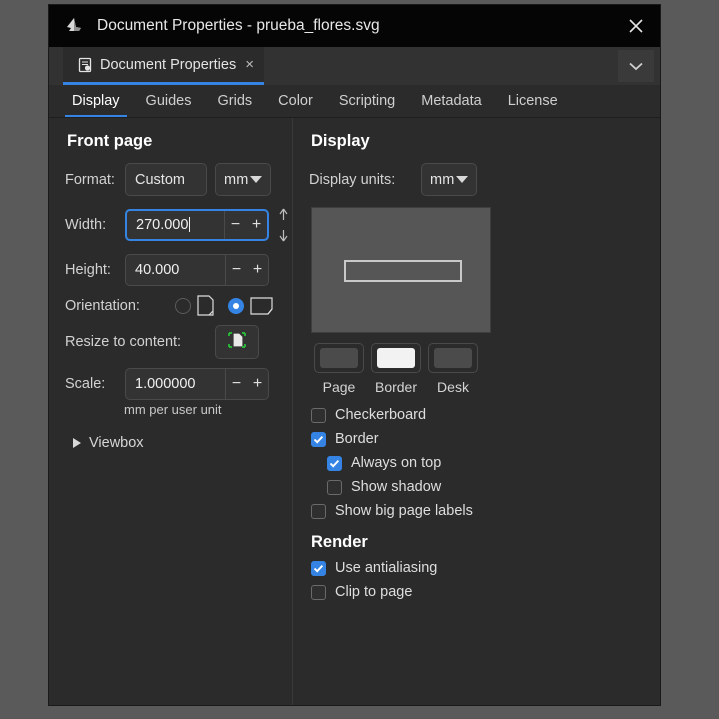  Describe the element at coordinates (318, 511) in the screenshot. I see `show-big-page-labels-checkbox` at that location.